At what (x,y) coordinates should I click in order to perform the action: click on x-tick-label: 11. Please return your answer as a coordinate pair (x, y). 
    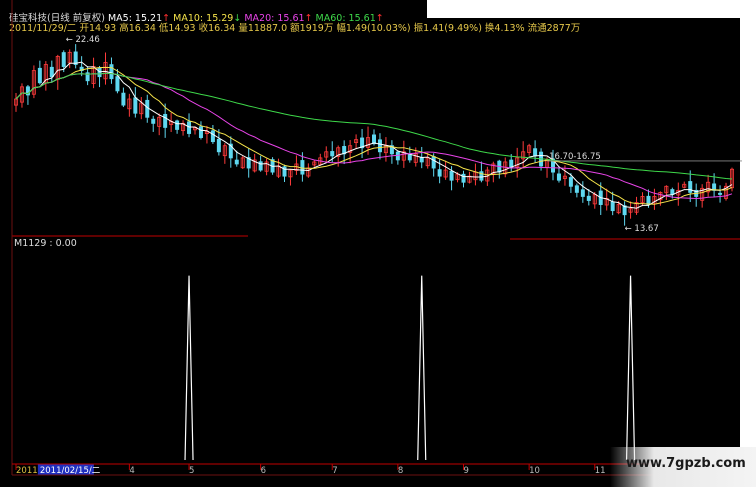
    Looking at the image, I should click on (600, 471).